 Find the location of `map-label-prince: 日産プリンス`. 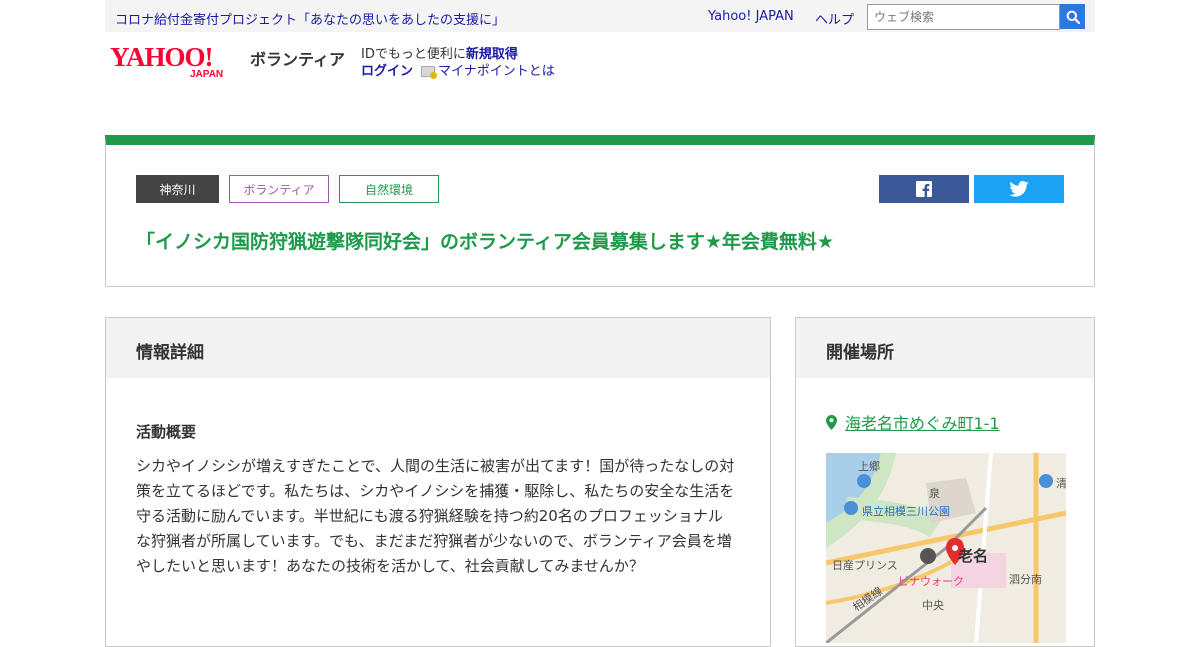

map-label-prince: 日産プリンス is located at coordinates (865, 565).